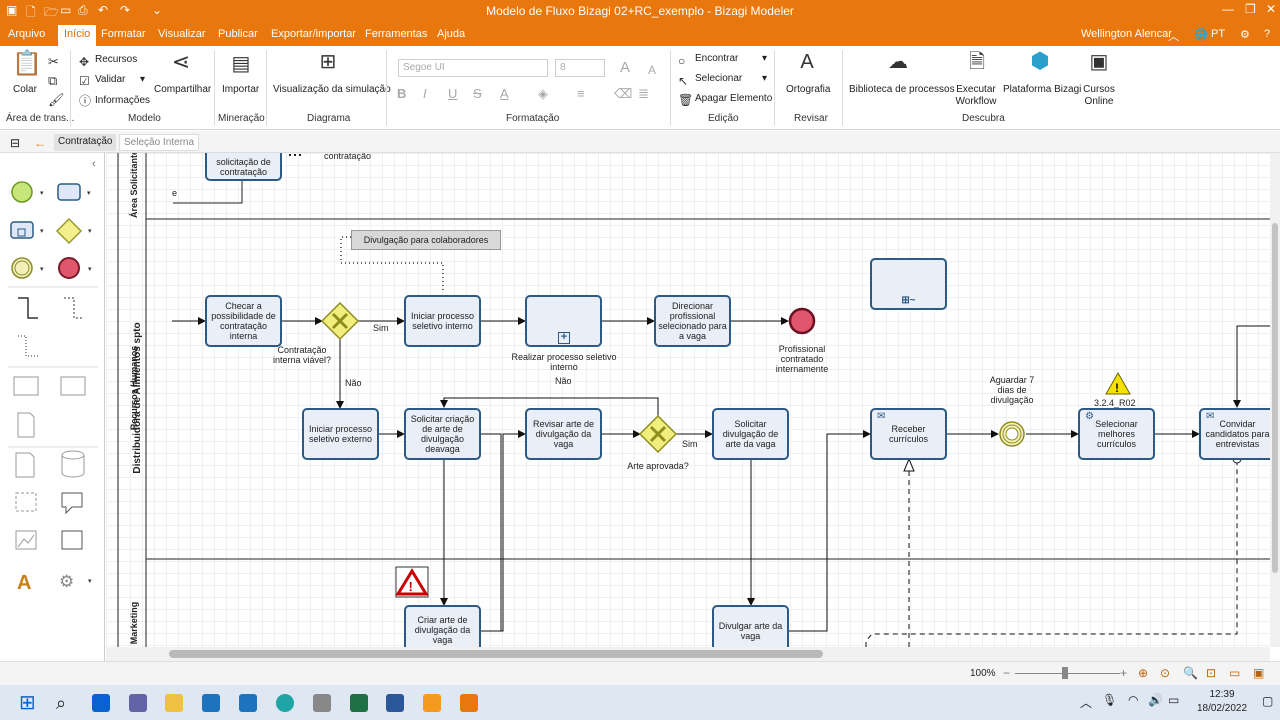 The image size is (1280, 720). What do you see at coordinates (543, 94) in the screenshot?
I see `fill-color-icon: ◈` at bounding box center [543, 94].